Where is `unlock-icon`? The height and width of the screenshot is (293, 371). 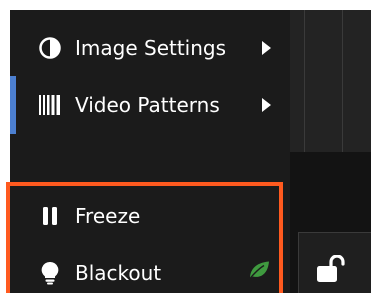 unlock-icon is located at coordinates (333, 270).